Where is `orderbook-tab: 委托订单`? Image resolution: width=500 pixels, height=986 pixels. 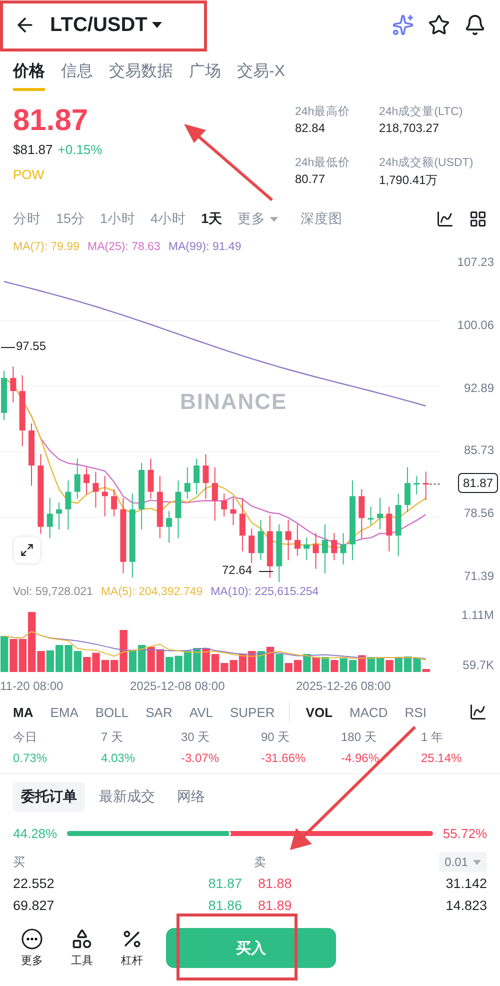 orderbook-tab: 委托订单 is located at coordinates (49, 797).